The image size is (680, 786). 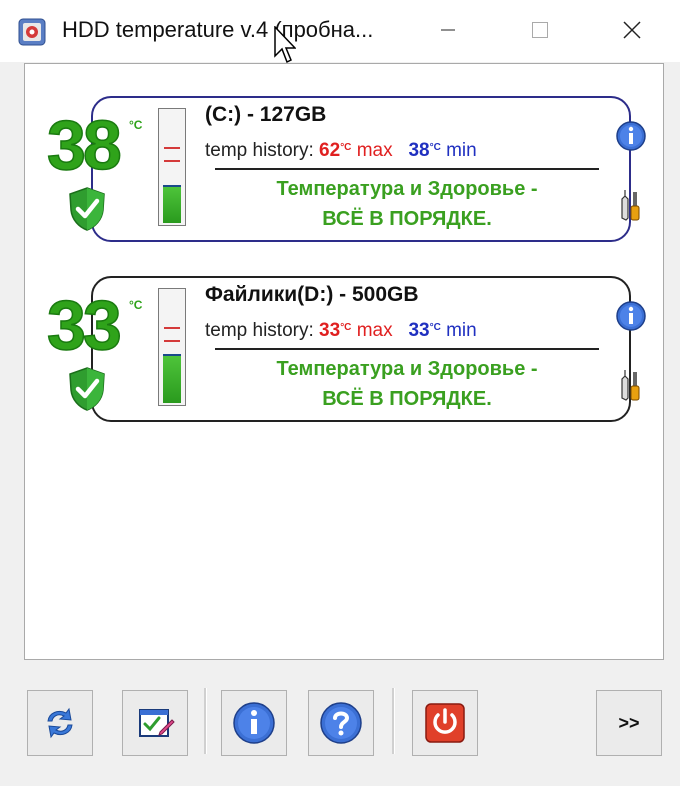 I want to click on history-min-value: 33, so click(x=419, y=330).